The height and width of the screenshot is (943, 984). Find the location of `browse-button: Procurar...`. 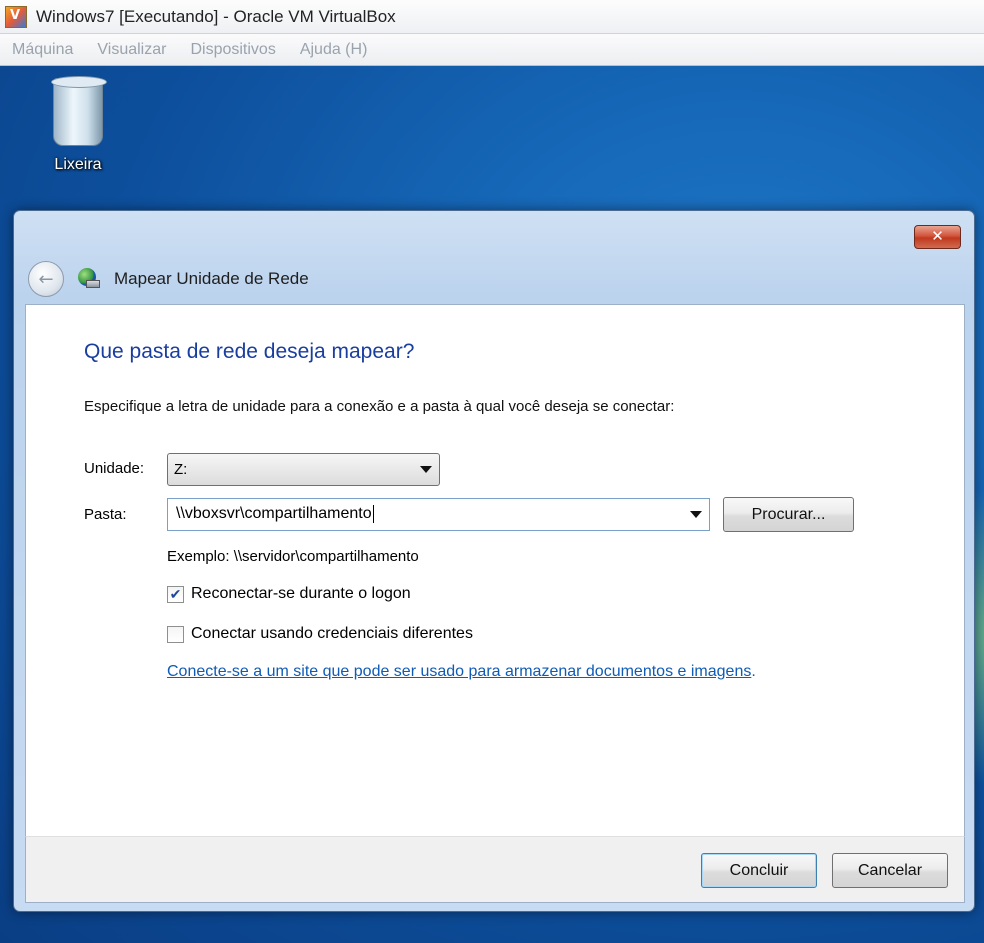

browse-button: Procurar... is located at coordinates (788, 514).